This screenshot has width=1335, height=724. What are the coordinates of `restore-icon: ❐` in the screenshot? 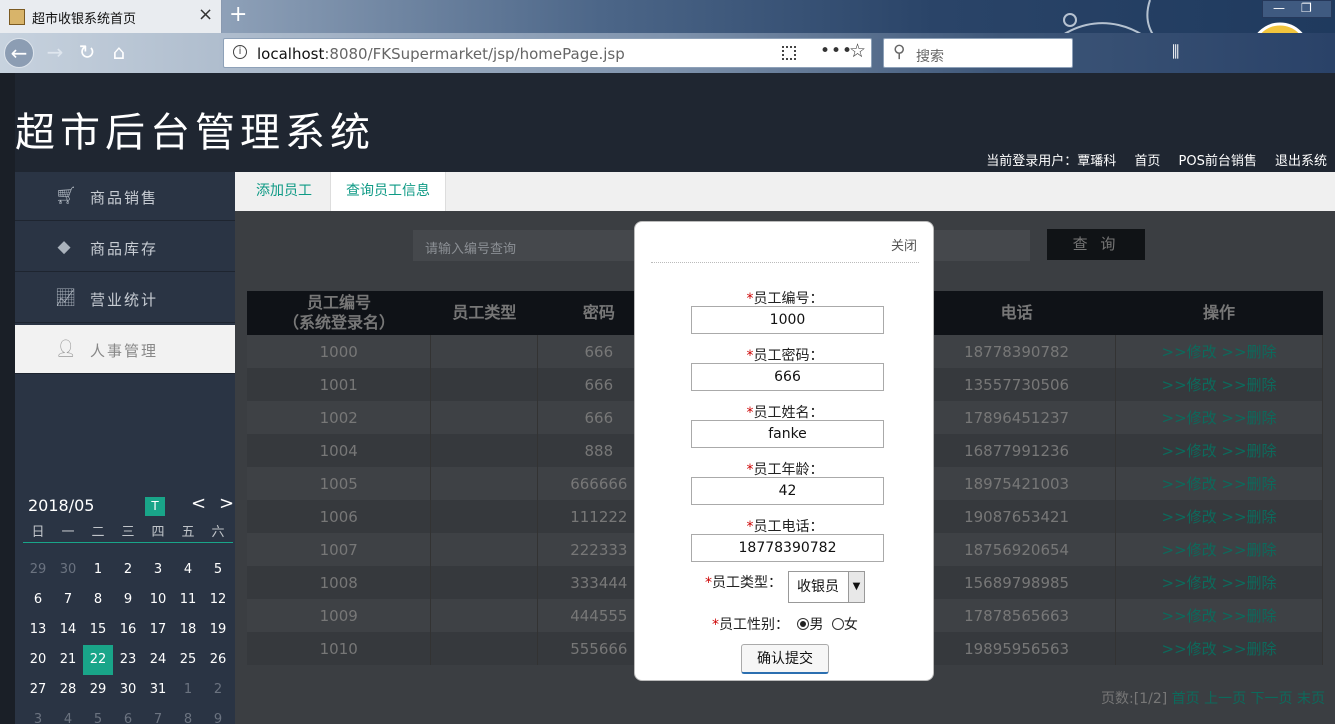 It's located at (1306, 8).